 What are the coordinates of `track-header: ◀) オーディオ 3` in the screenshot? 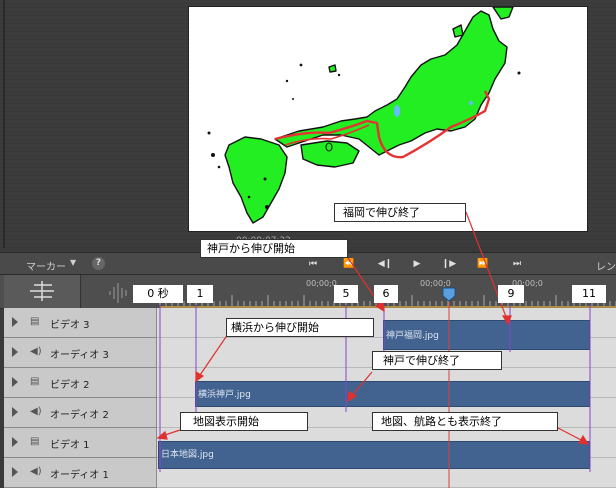 It's located at (80, 353).